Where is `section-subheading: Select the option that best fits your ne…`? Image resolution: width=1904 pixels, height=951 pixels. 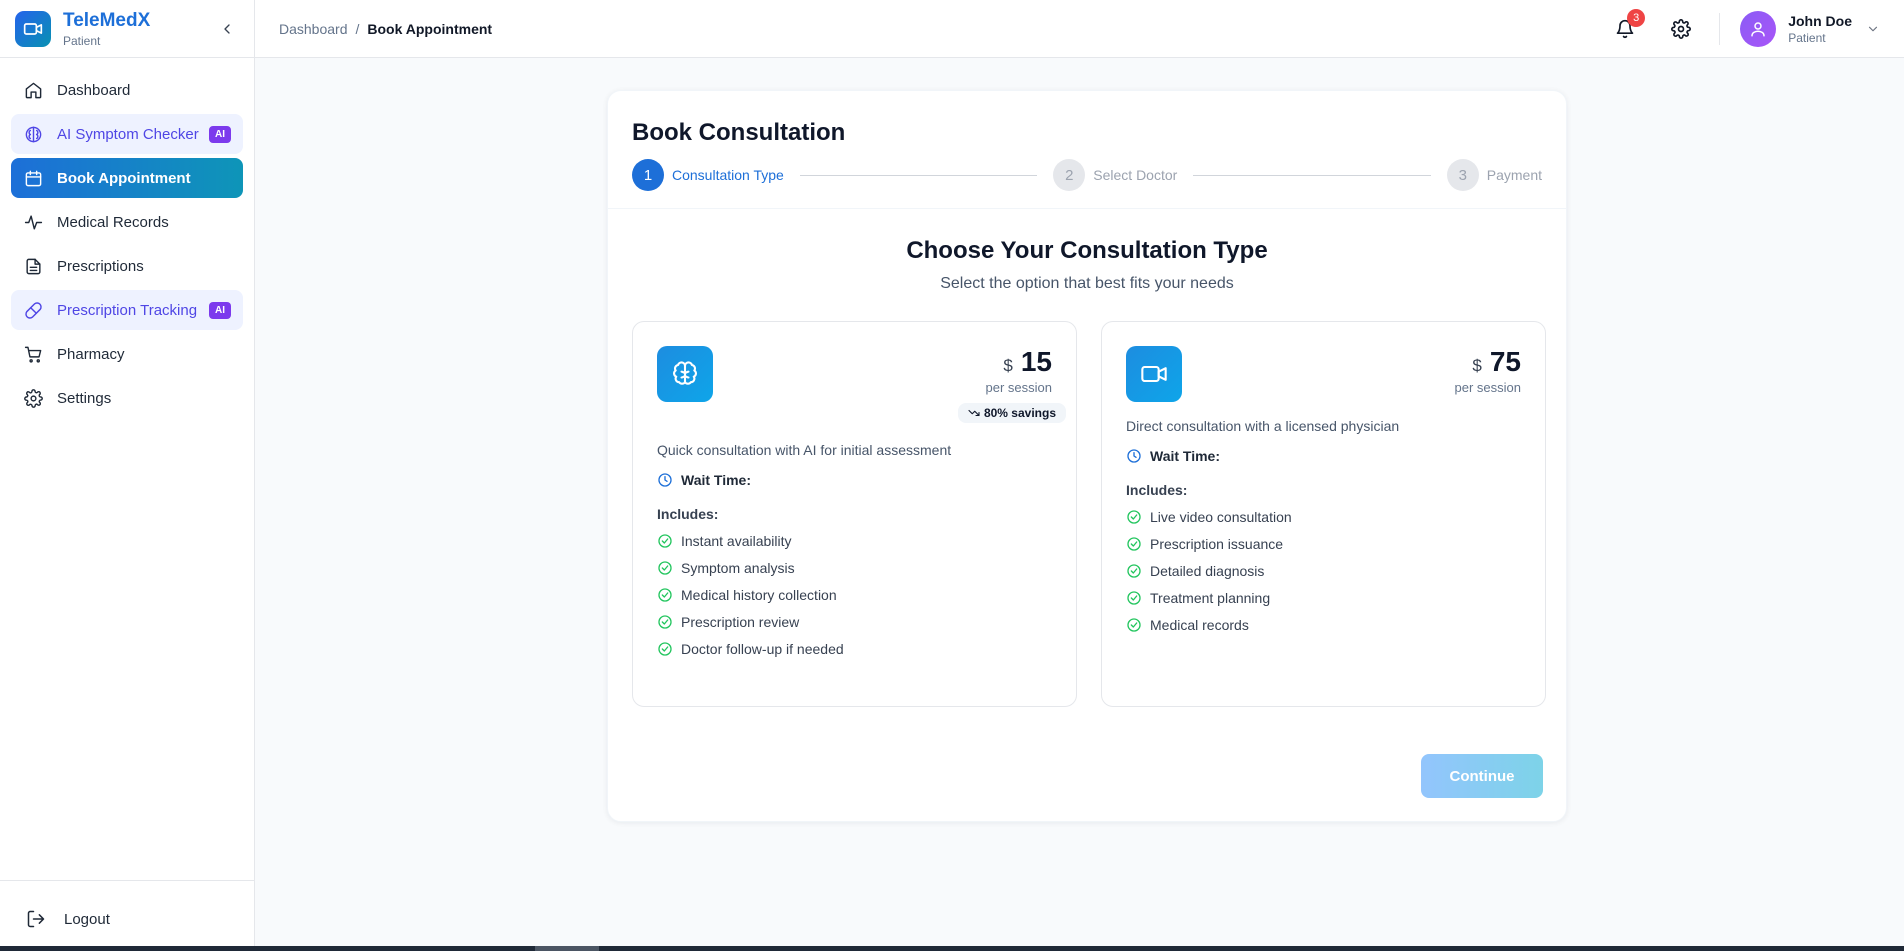 section-subheading: Select the option that best fits your ne… is located at coordinates (1087, 283).